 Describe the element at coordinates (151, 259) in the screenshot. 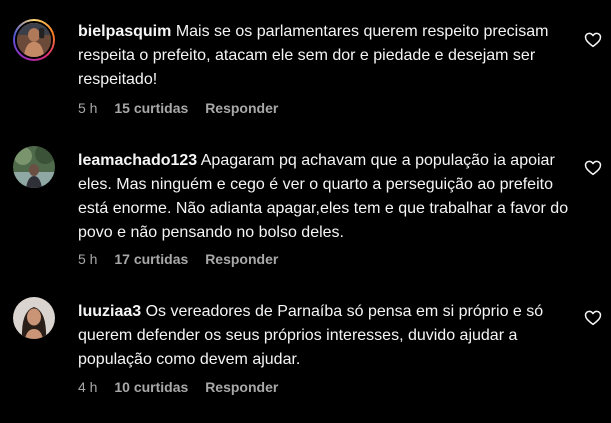

I see `comment-likes: 17 curtidas` at that location.